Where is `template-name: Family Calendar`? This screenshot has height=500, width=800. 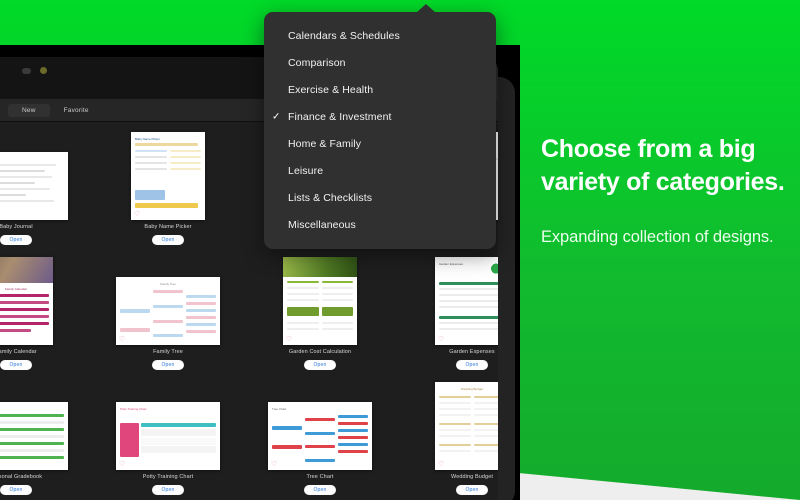 template-name: Family Calendar is located at coordinates (18, 352).